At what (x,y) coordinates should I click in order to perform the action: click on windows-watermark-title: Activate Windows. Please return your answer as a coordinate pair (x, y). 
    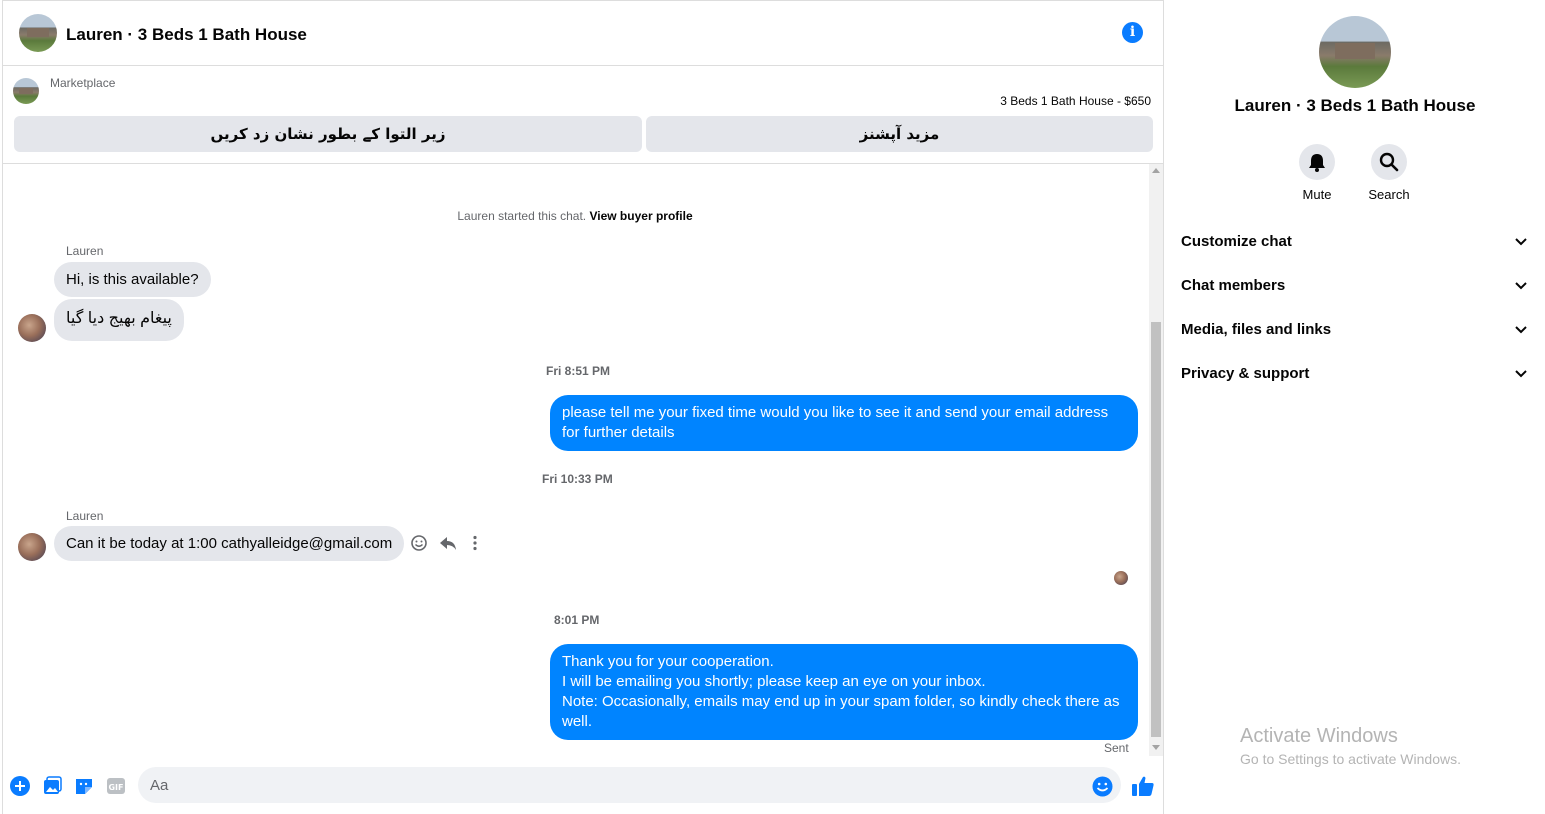
    Looking at the image, I should click on (1319, 736).